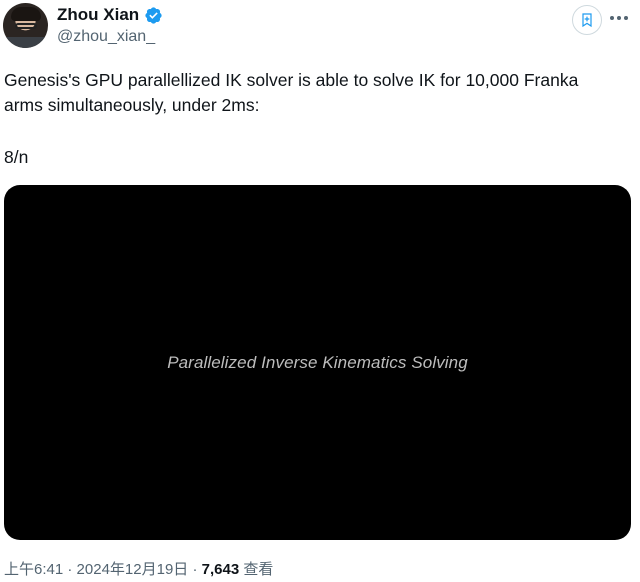  I want to click on bookmark-add-icon, so click(587, 20).